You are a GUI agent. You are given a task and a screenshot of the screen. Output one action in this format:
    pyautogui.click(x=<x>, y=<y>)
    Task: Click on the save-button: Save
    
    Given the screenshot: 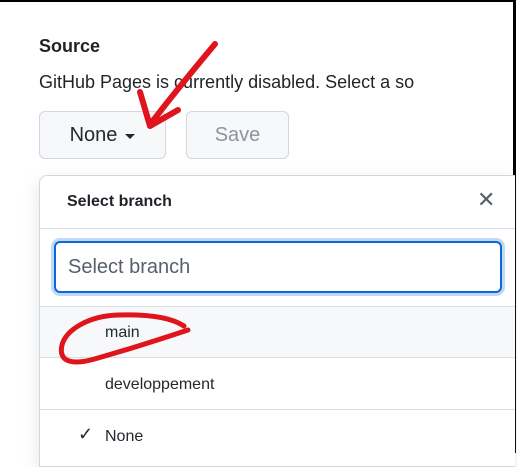 What is the action you would take?
    pyautogui.click(x=237, y=135)
    